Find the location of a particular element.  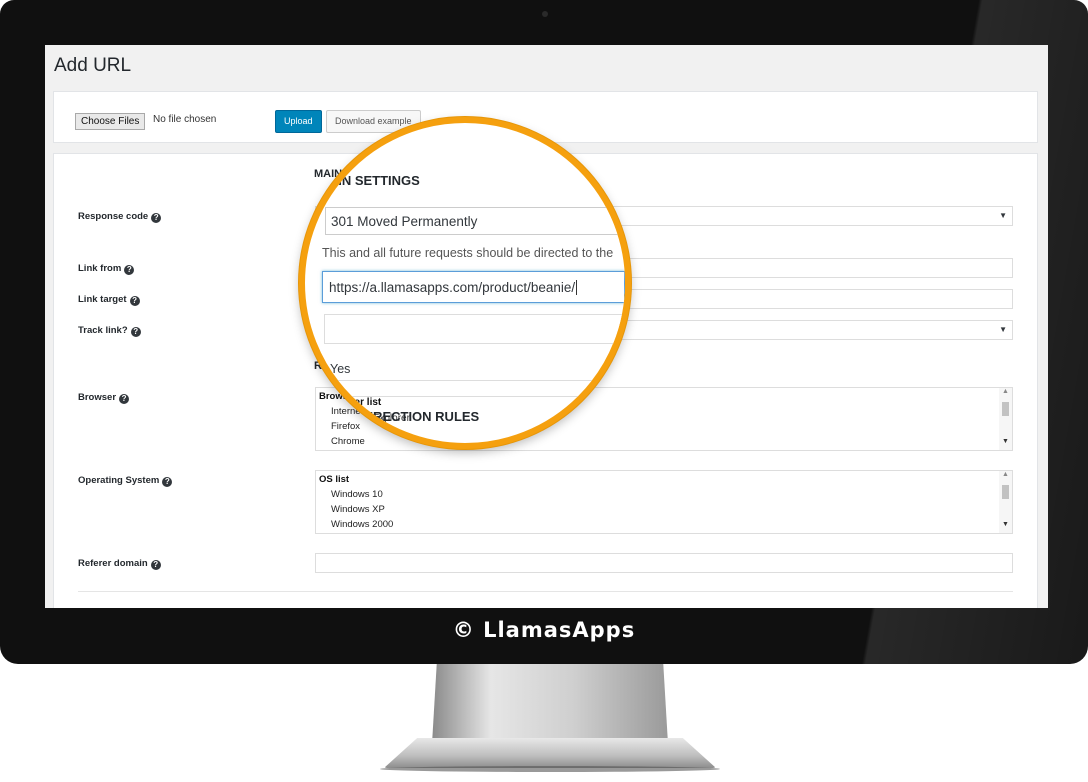

monitor-stand is located at coordinates (550, 704).